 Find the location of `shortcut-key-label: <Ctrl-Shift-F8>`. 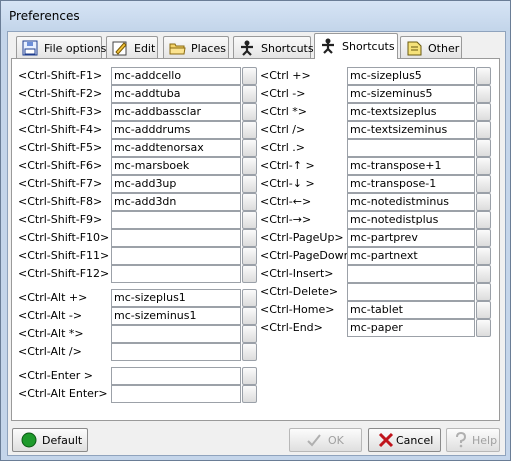

shortcut-key-label: <Ctrl-Shift-F8> is located at coordinates (60, 201).